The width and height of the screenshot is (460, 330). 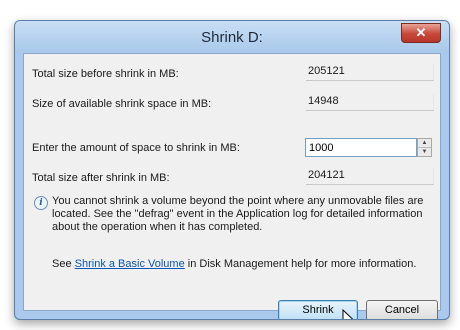 I want to click on dialog-title: Shrink D:, so click(x=232, y=37).